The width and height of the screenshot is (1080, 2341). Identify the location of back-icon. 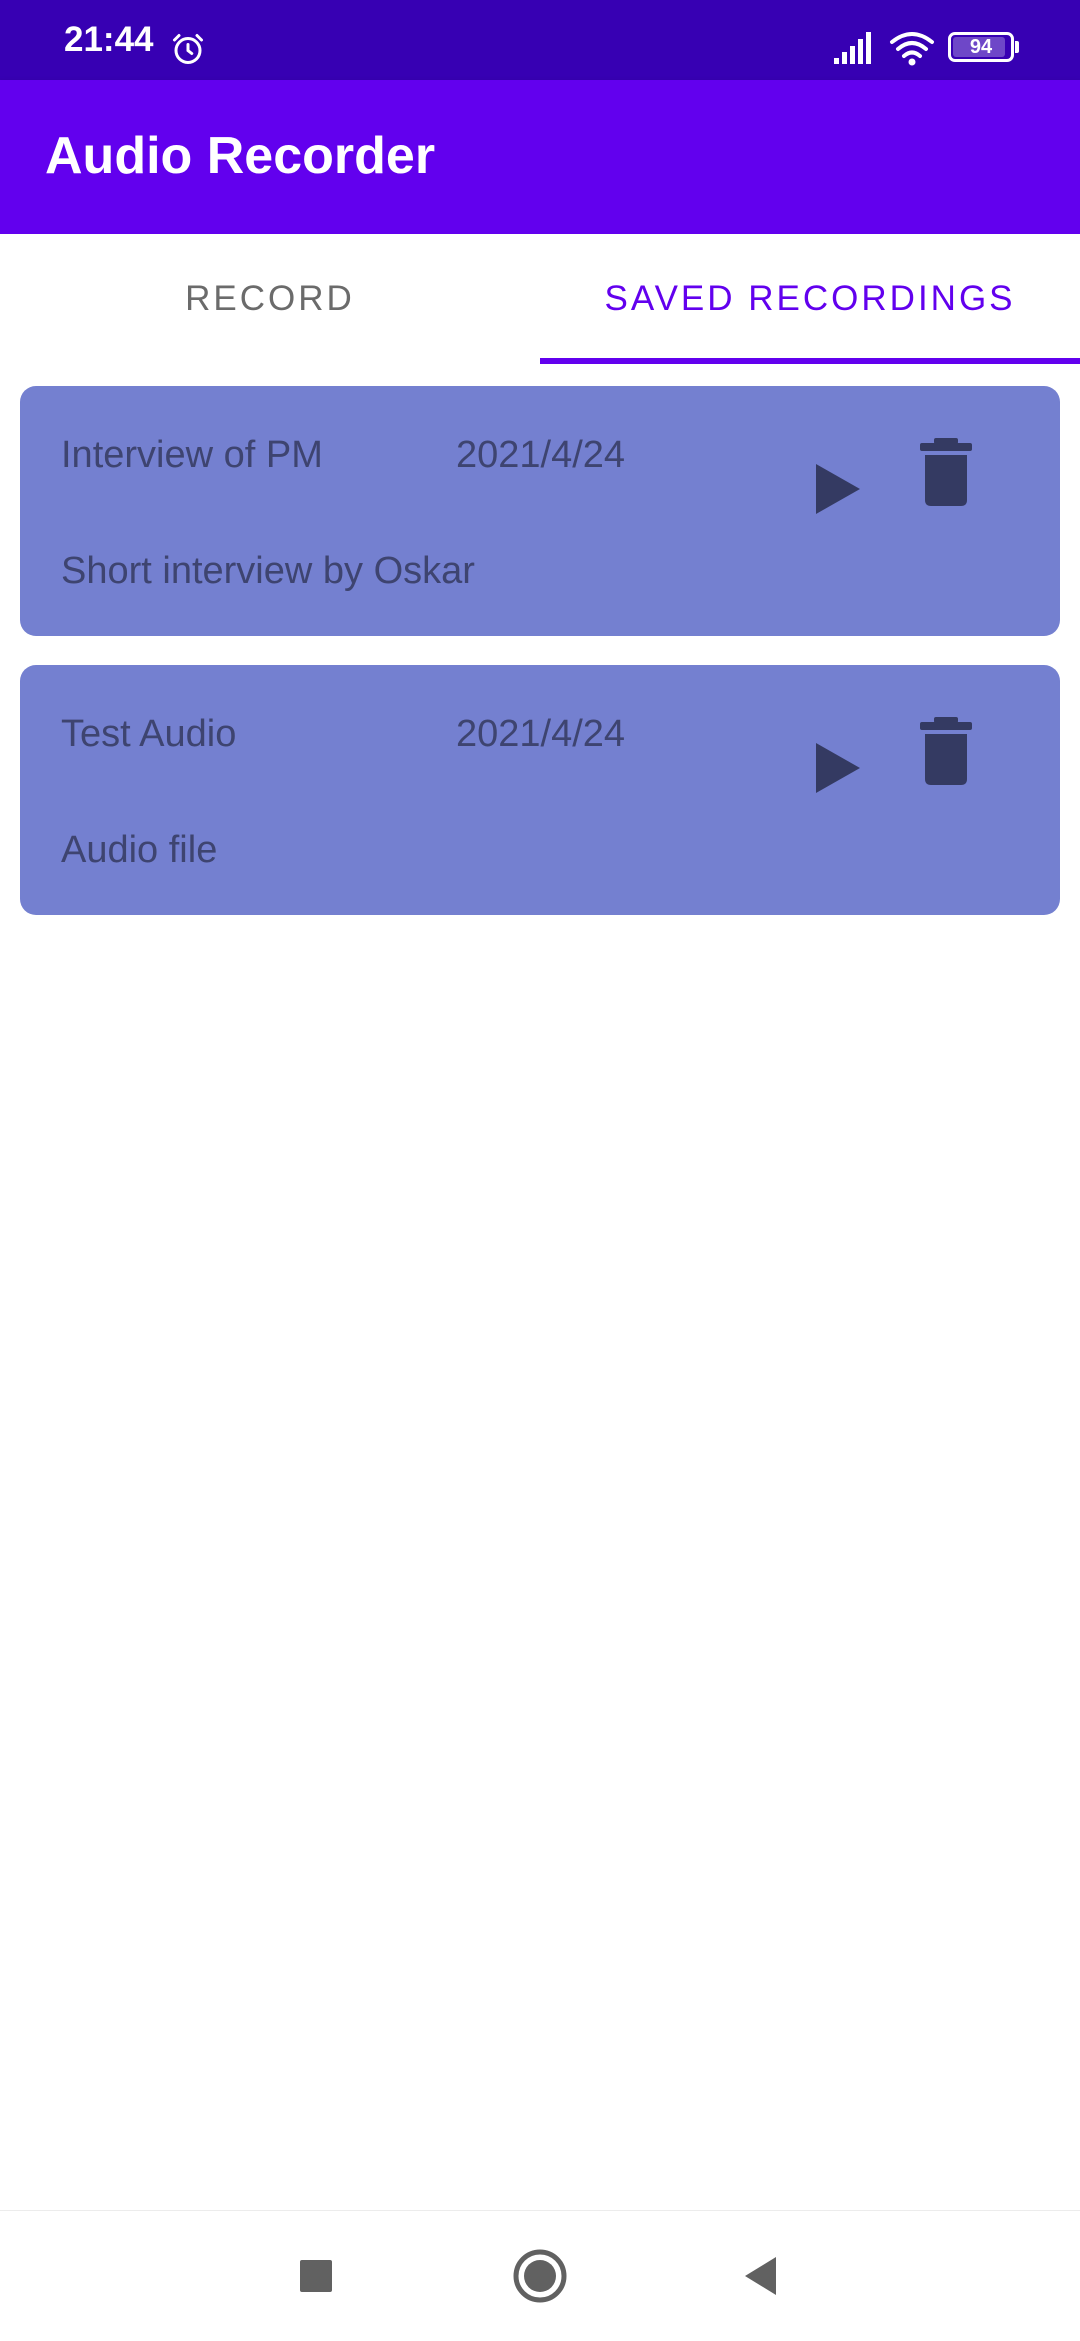
(760, 2276).